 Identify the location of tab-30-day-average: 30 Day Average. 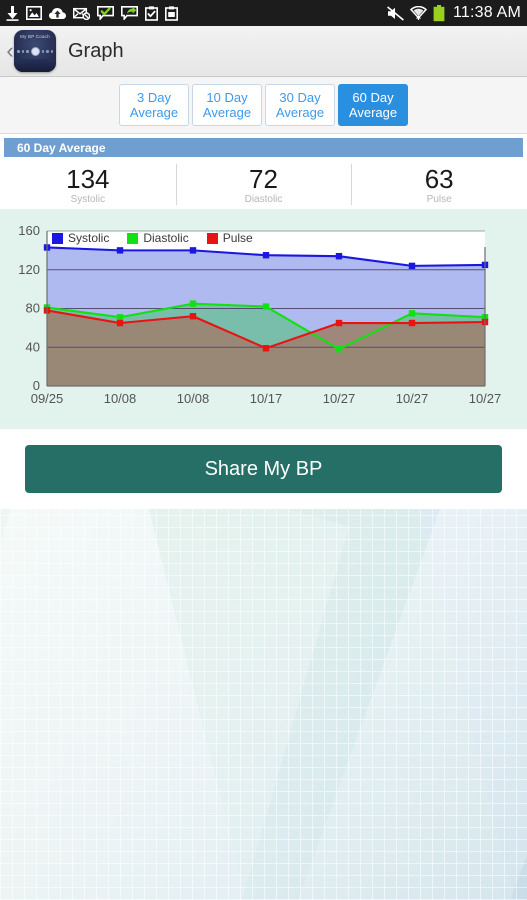
(300, 105).